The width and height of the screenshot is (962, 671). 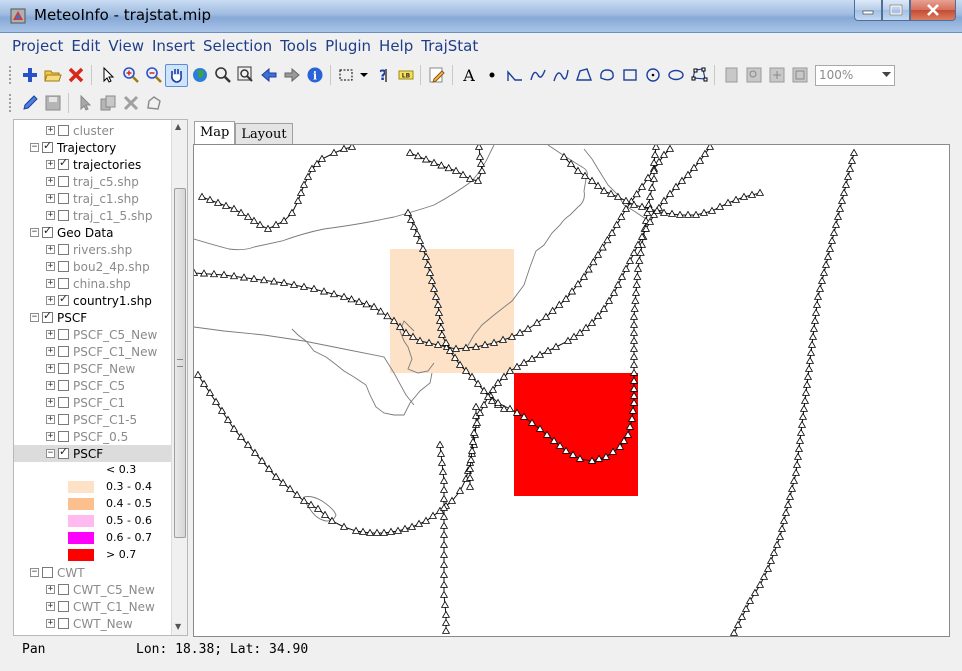 What do you see at coordinates (348, 46) in the screenshot?
I see `menu-plugin: Plugin` at bounding box center [348, 46].